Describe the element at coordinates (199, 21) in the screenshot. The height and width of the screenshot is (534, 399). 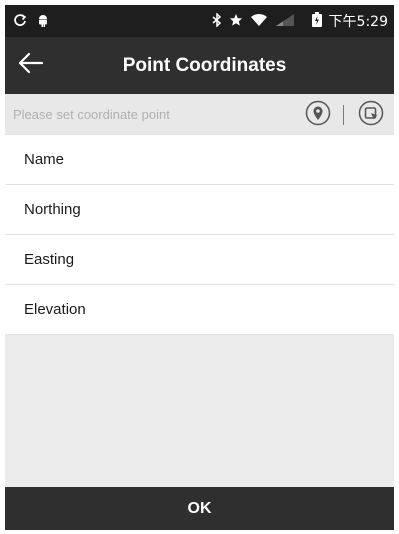
I see `status-bar: 下午5:29` at that location.